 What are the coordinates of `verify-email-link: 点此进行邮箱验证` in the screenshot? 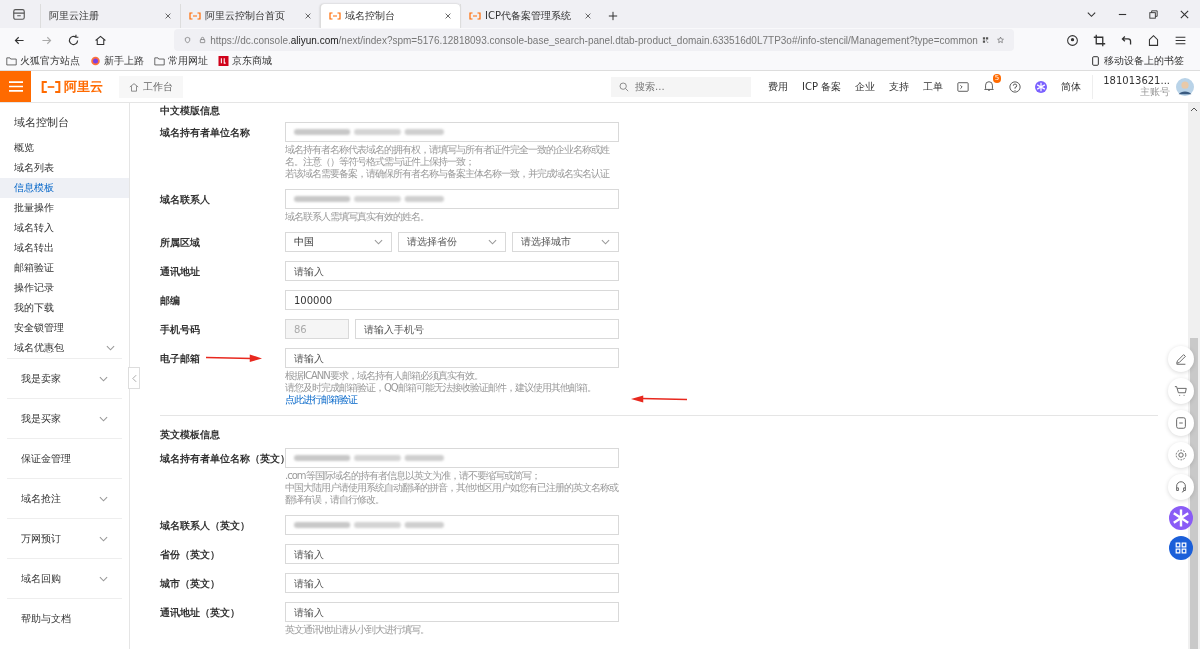 It's located at (321, 399).